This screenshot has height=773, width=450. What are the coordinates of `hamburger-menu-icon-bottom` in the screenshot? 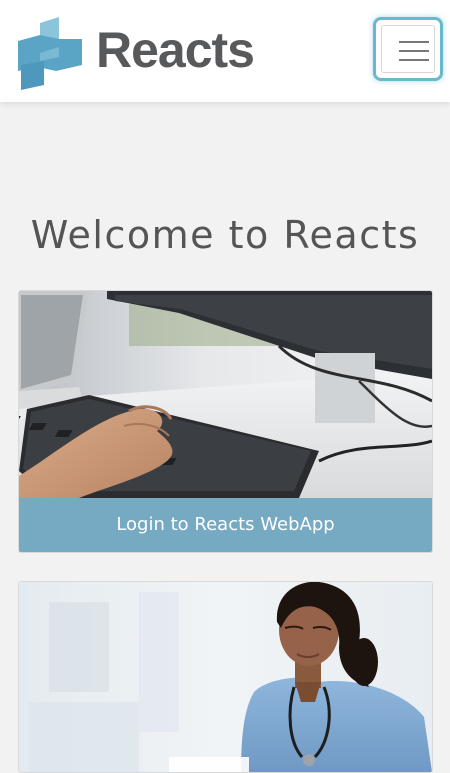 It's located at (414, 60).